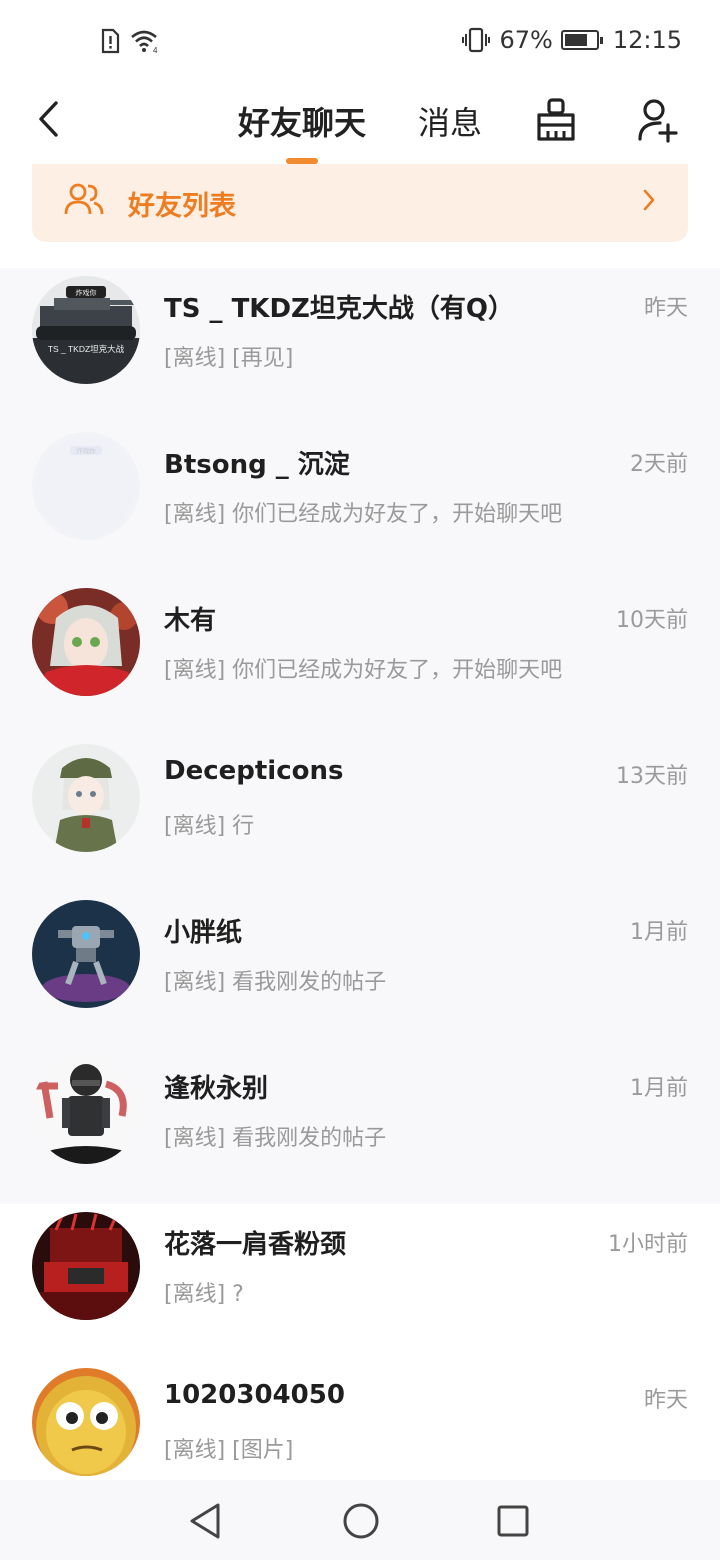 The height and width of the screenshot is (1560, 720). I want to click on top-header: 好友聊天 消息, so click(360, 124).